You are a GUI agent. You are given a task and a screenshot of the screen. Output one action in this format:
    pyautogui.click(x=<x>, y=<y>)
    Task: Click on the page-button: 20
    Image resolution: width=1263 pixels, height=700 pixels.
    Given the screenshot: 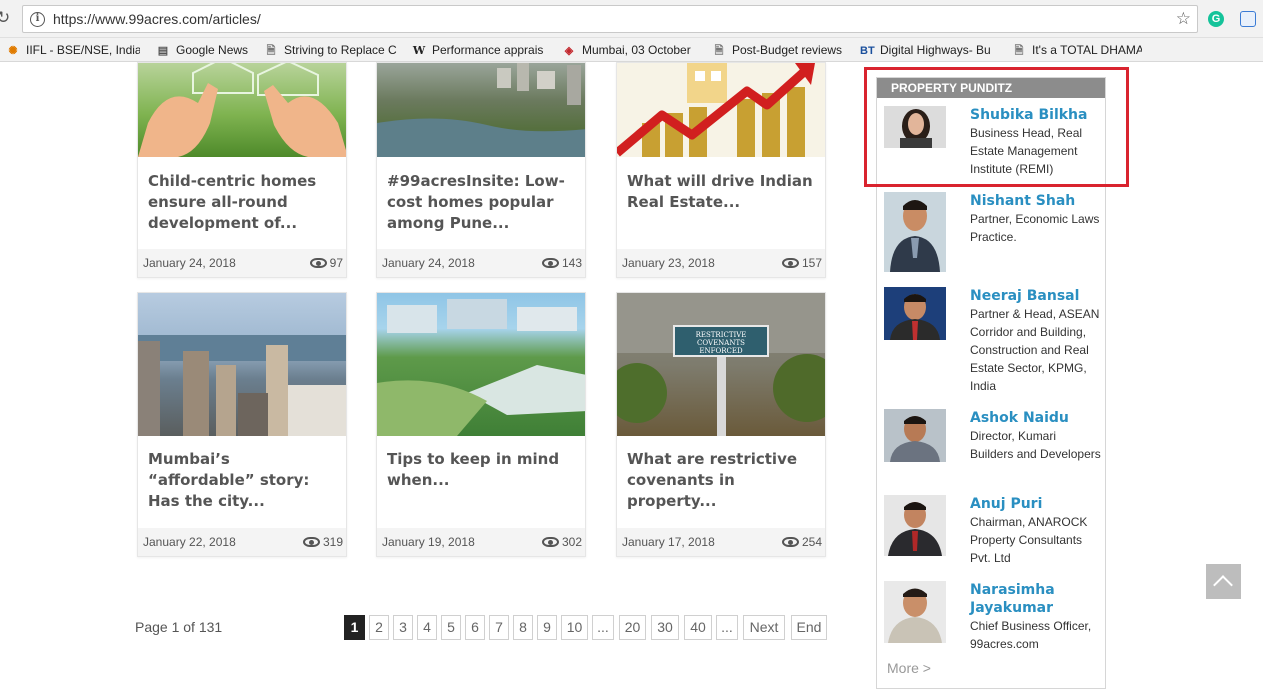 What is the action you would take?
    pyautogui.click(x=632, y=627)
    